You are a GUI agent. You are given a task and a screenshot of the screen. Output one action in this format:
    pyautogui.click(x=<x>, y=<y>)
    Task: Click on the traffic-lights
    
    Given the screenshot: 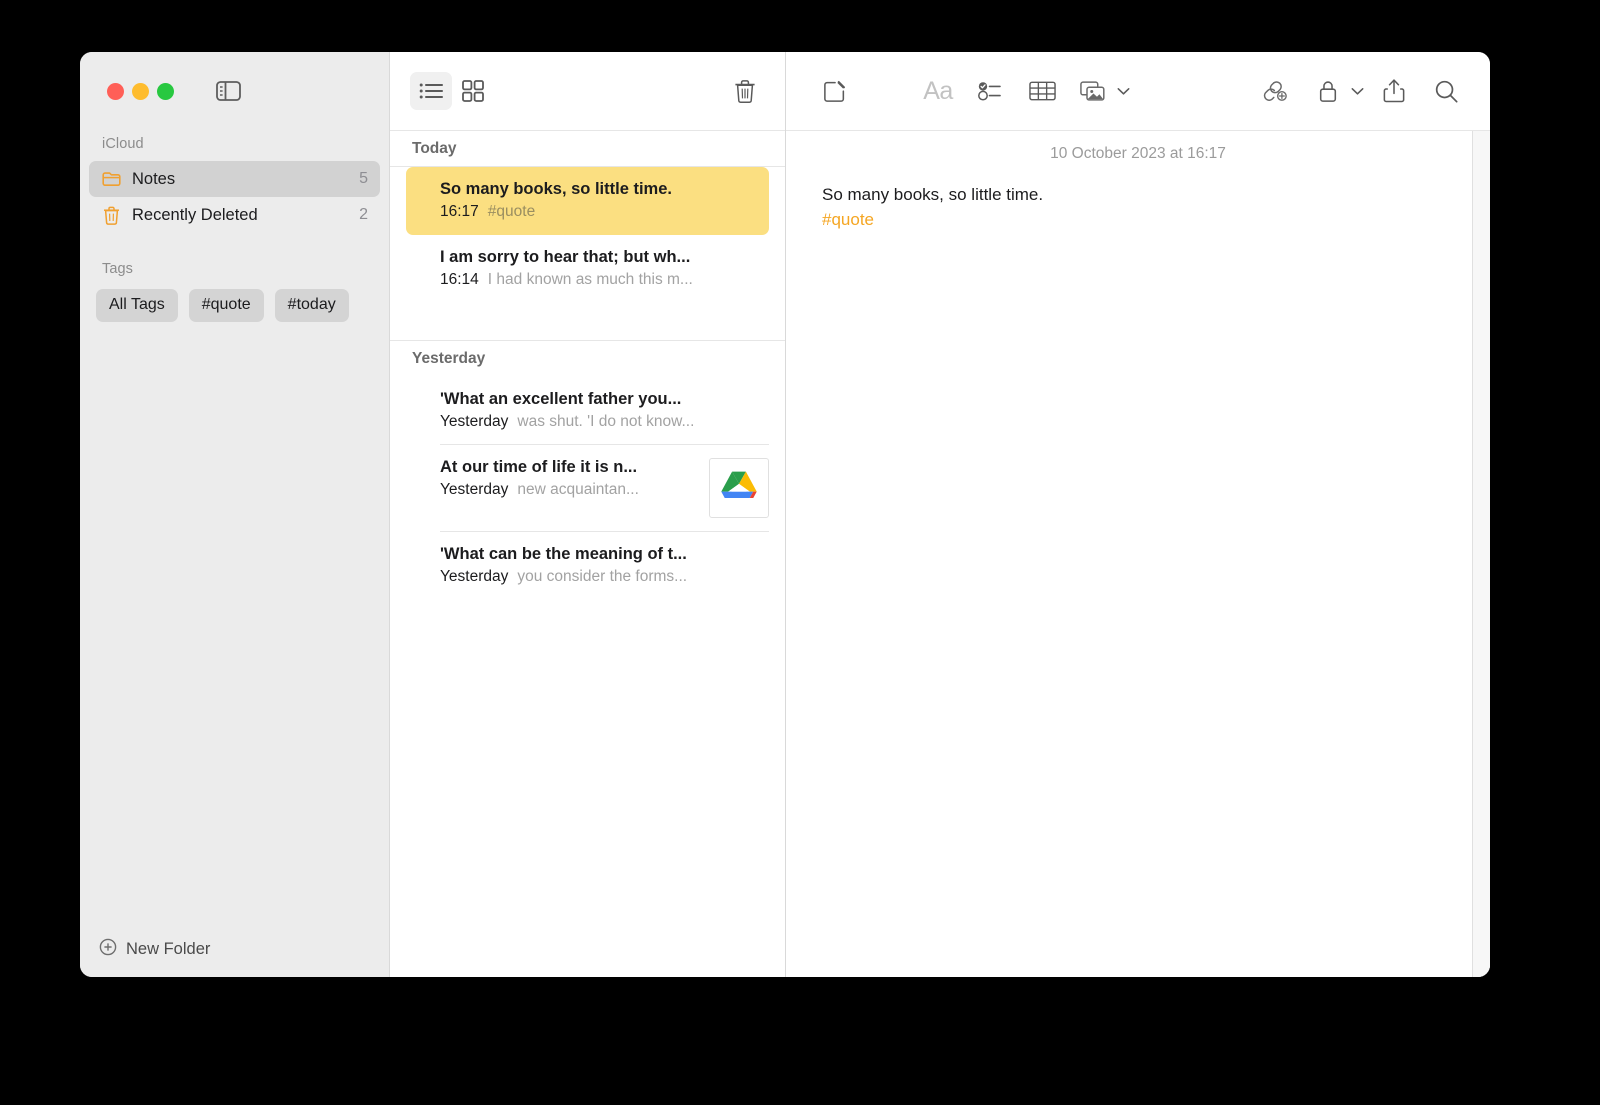 What is the action you would take?
    pyautogui.click(x=140, y=91)
    